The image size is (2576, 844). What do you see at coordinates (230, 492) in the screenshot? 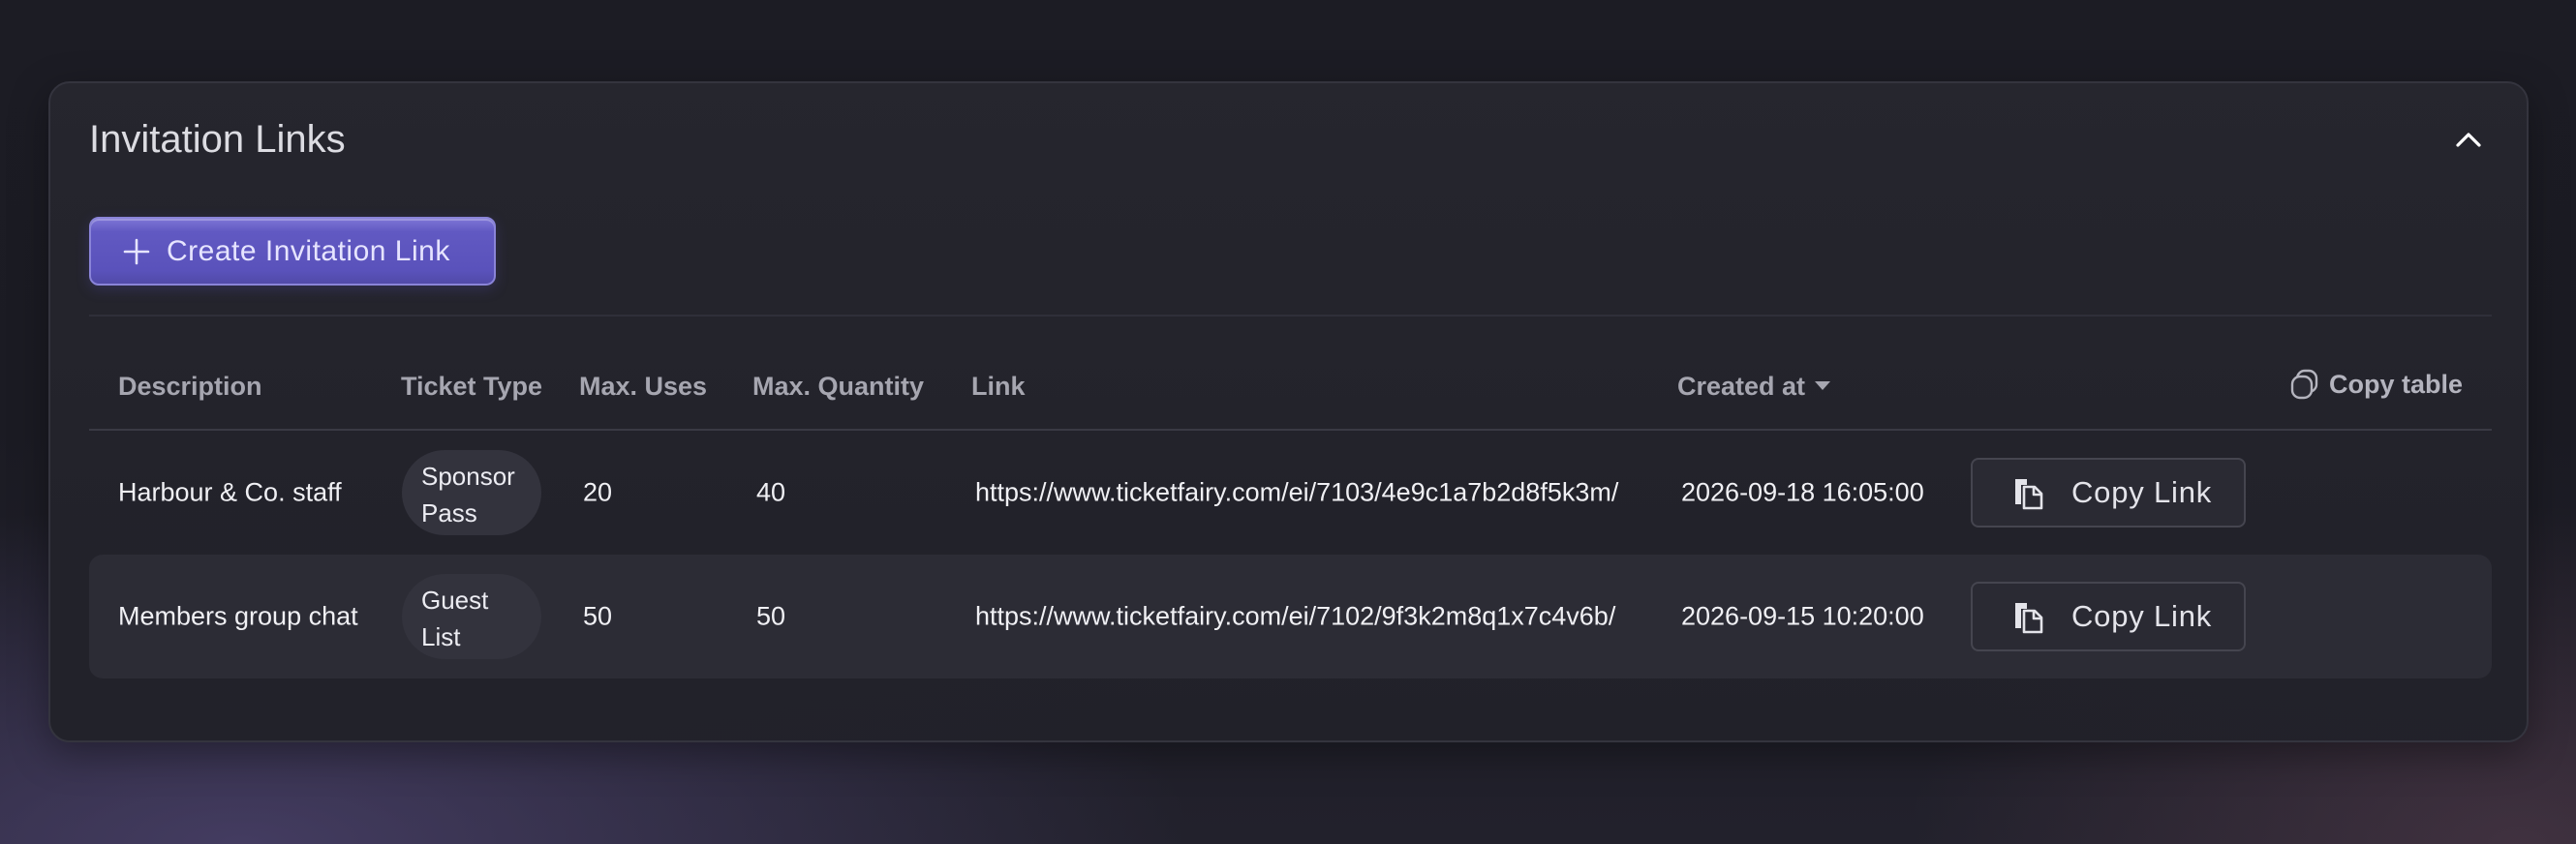
I see `row-description: Harbour & Co. staff` at bounding box center [230, 492].